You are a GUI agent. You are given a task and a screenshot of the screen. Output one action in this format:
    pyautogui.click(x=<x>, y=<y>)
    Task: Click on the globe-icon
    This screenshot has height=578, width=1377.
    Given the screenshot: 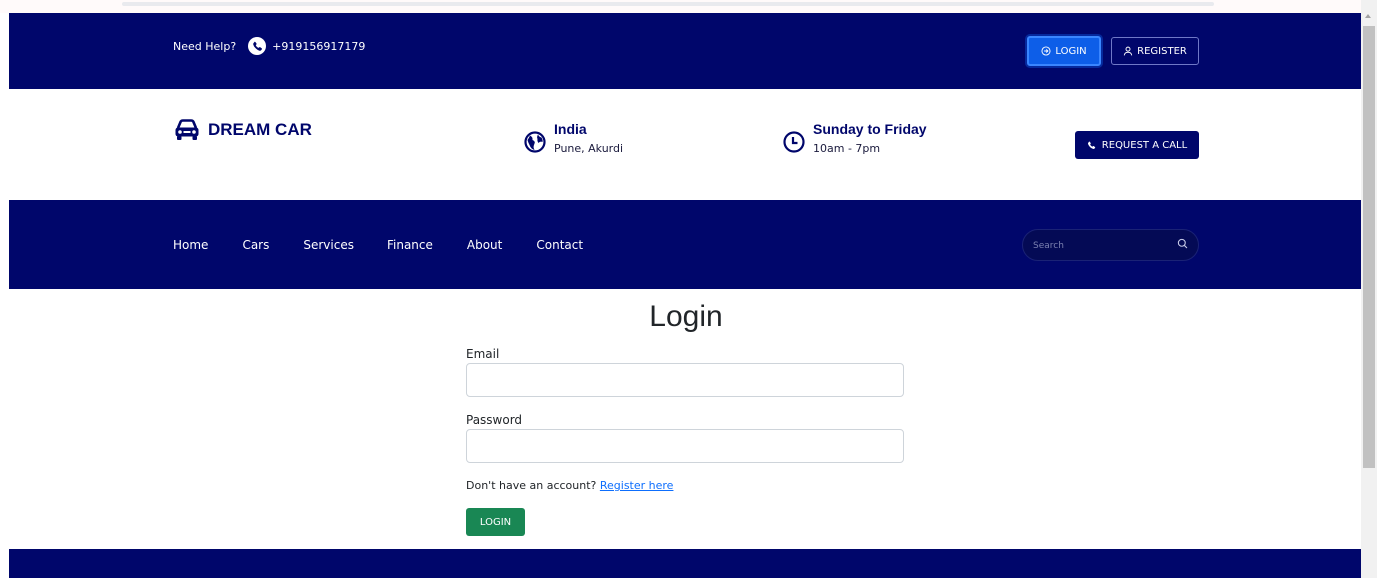 What is the action you would take?
    pyautogui.click(x=535, y=142)
    